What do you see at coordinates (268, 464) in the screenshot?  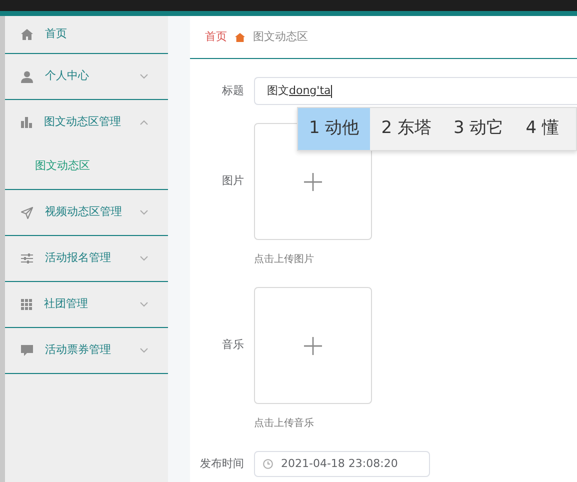 I see `clock-icon` at bounding box center [268, 464].